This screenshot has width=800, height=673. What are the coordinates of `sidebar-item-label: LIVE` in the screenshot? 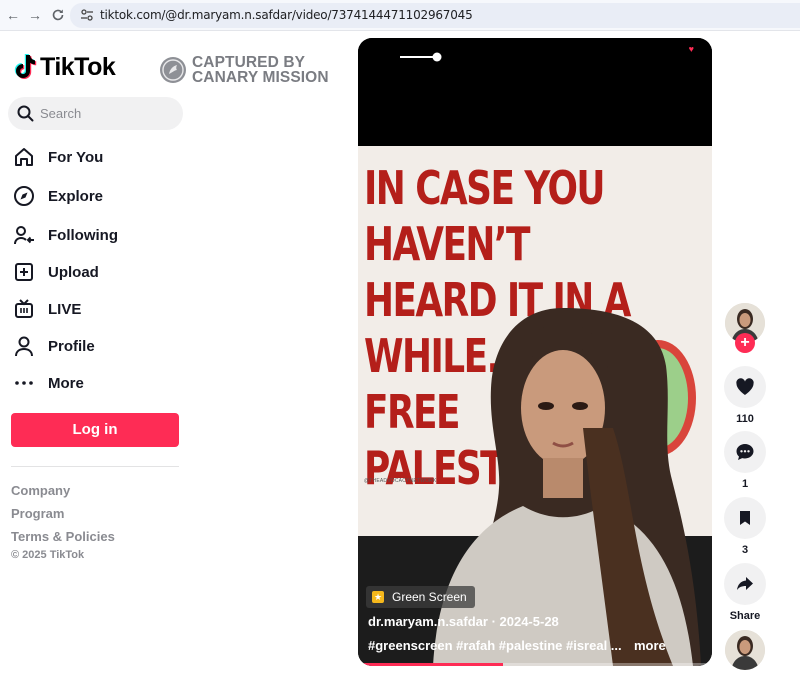 It's located at (65, 309).